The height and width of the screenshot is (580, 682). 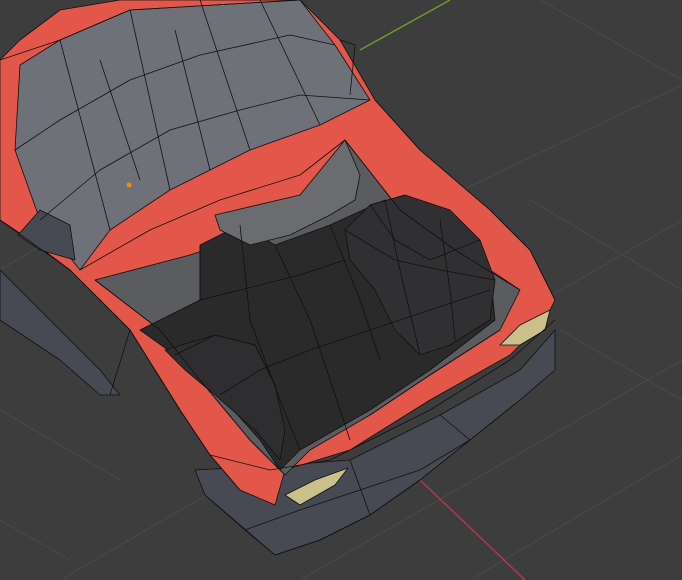 I want to click on y-axis-line, so click(x=405, y=25).